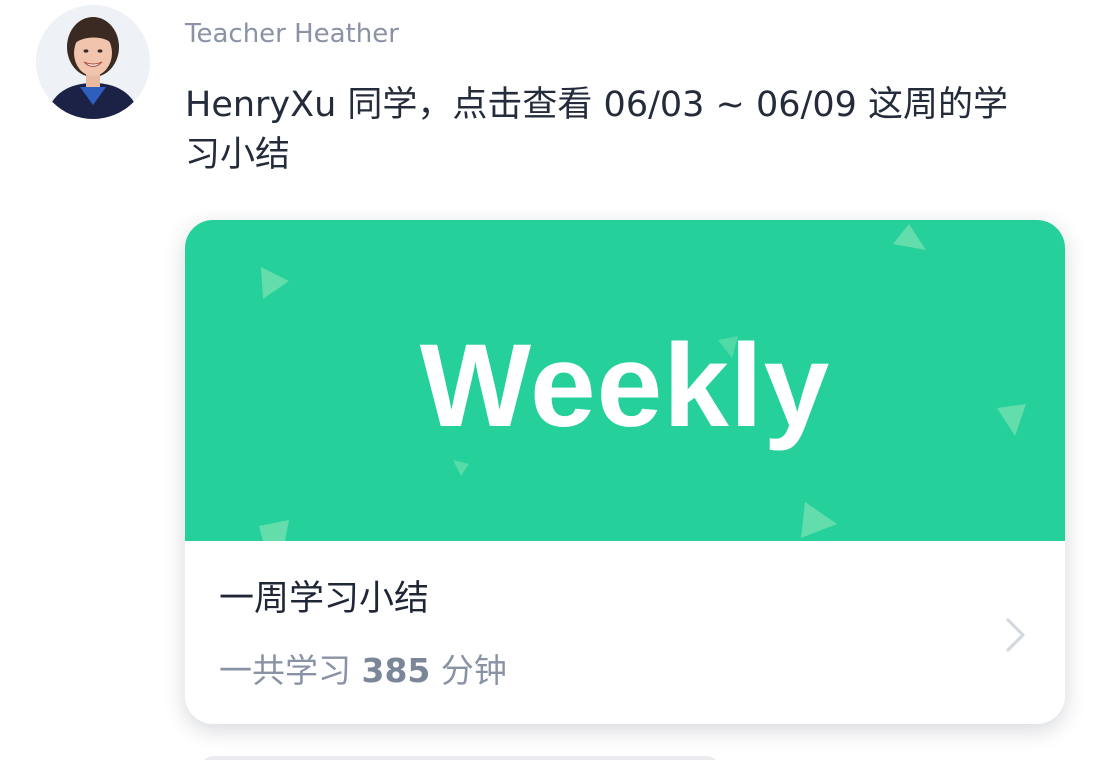 This screenshot has width=1100, height=760. What do you see at coordinates (596, 130) in the screenshot?
I see `message-text: HenryXu 同学，点击查看 06/03 ~ 06/09 这周的学 习小结` at bounding box center [596, 130].